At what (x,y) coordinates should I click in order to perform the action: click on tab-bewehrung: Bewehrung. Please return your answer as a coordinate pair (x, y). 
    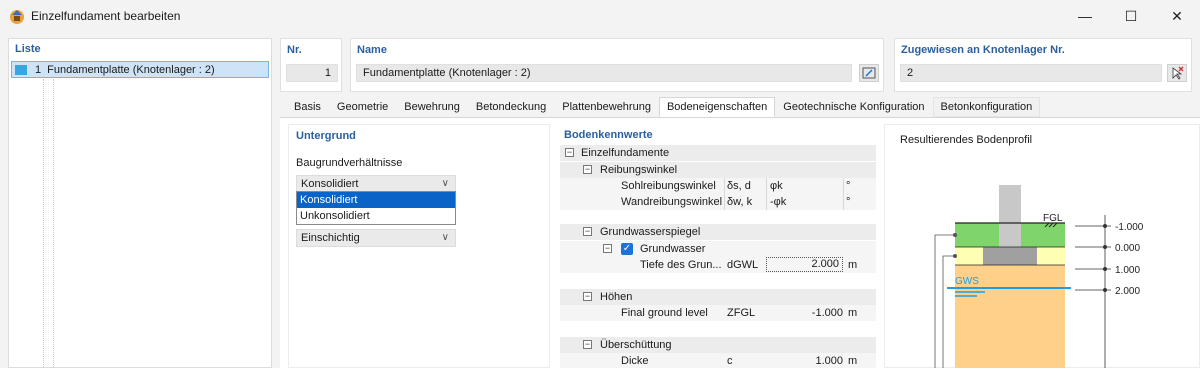
    Looking at the image, I should click on (432, 107).